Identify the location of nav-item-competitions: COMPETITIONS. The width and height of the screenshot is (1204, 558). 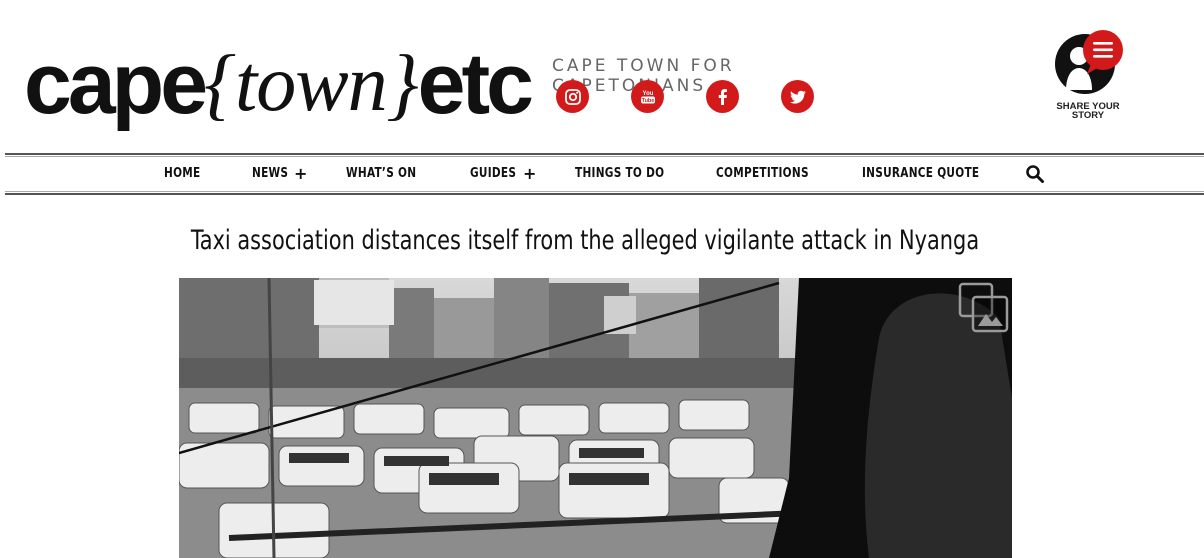
(762, 173).